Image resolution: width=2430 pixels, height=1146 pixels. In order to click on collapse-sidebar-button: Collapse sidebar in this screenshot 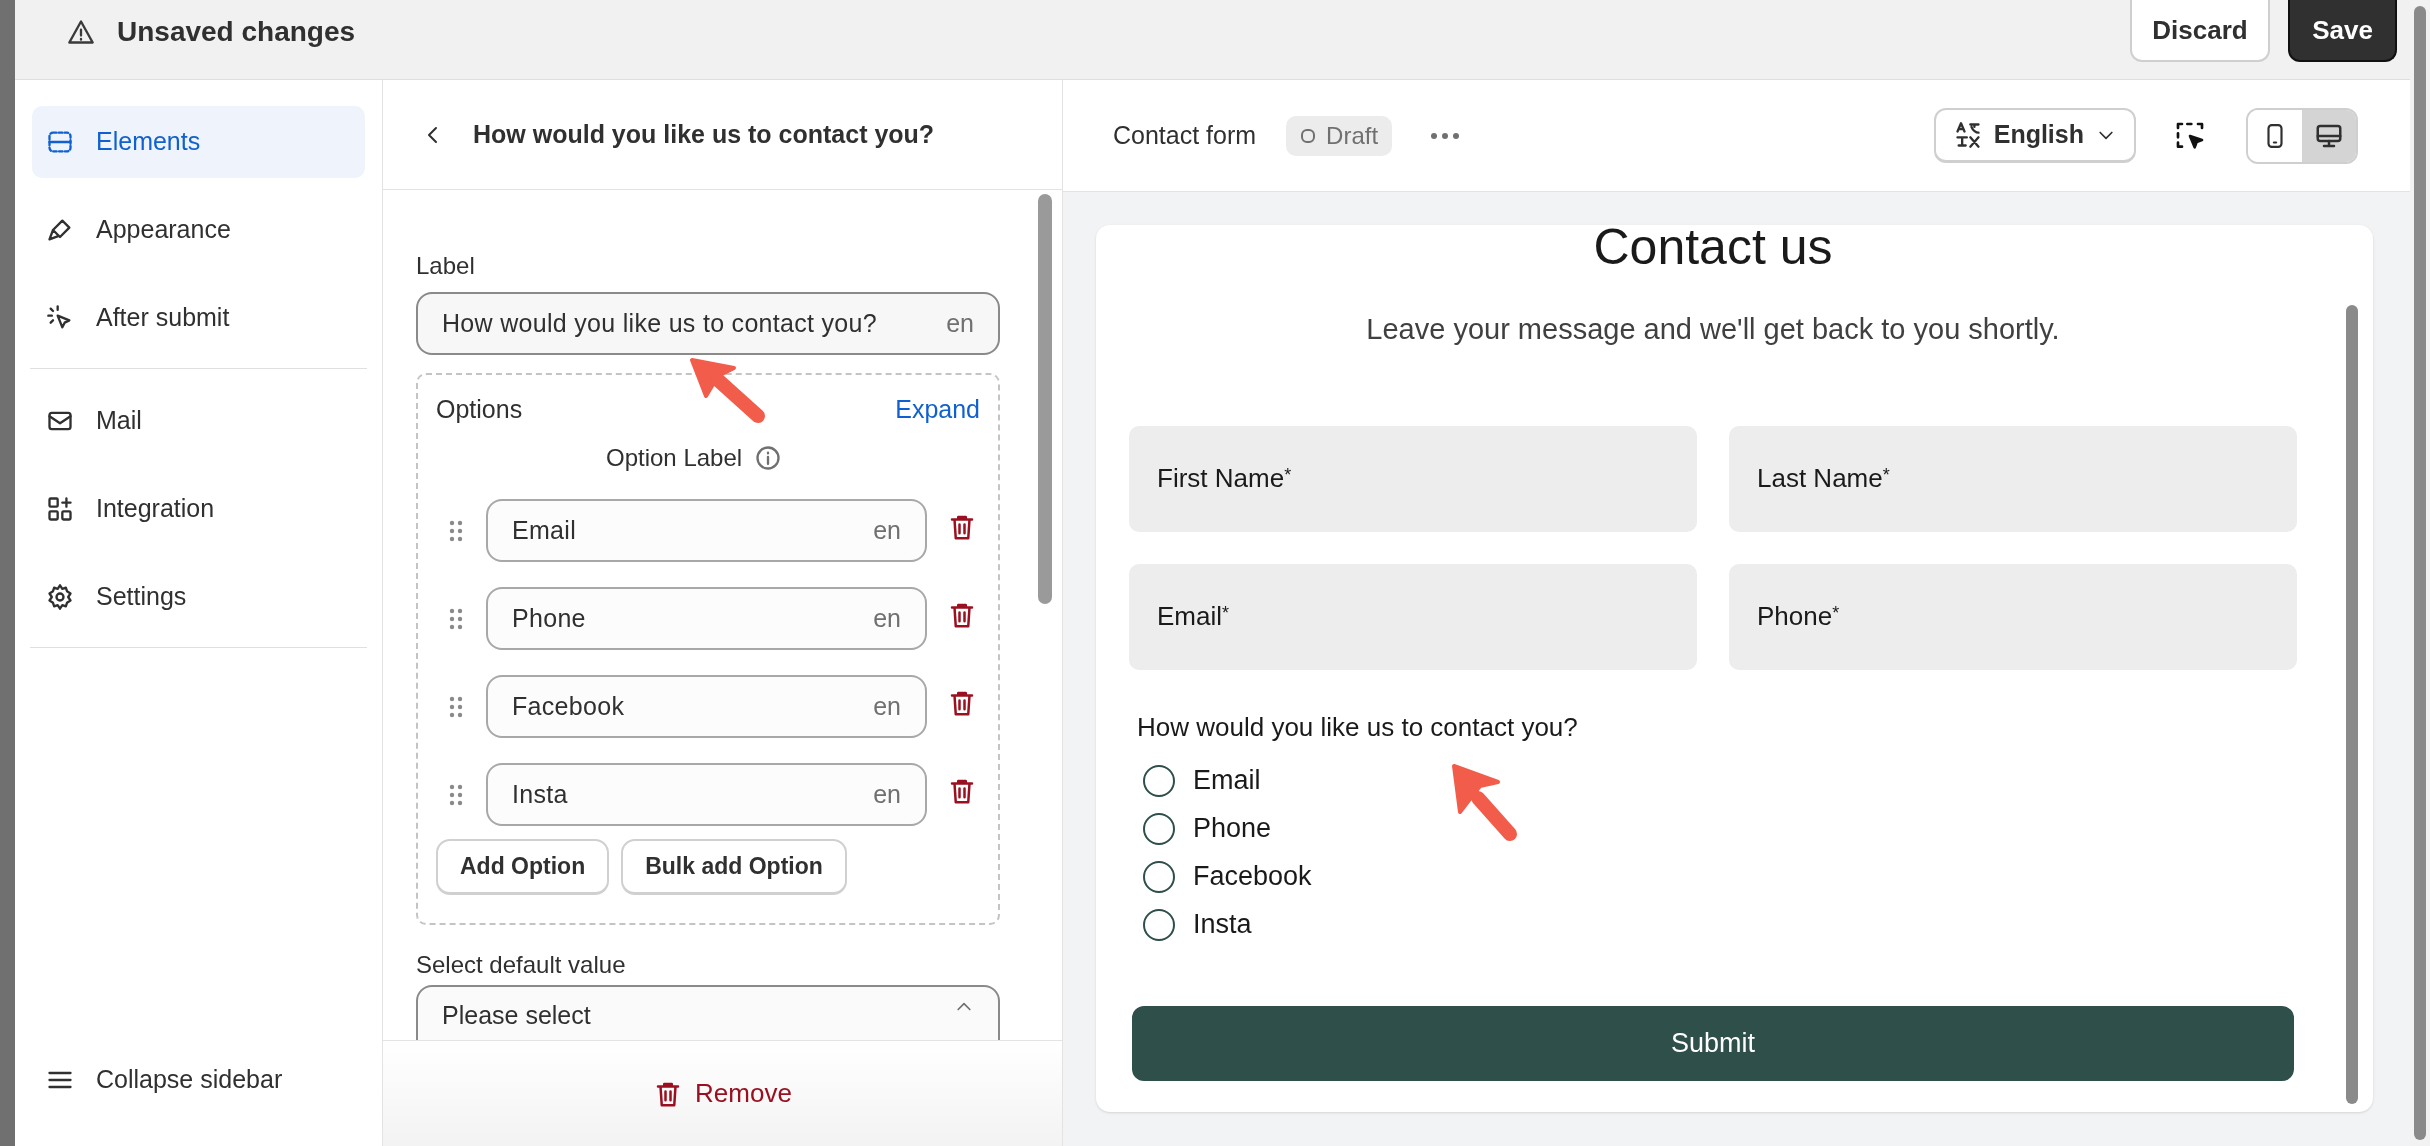, I will do `click(198, 1080)`.